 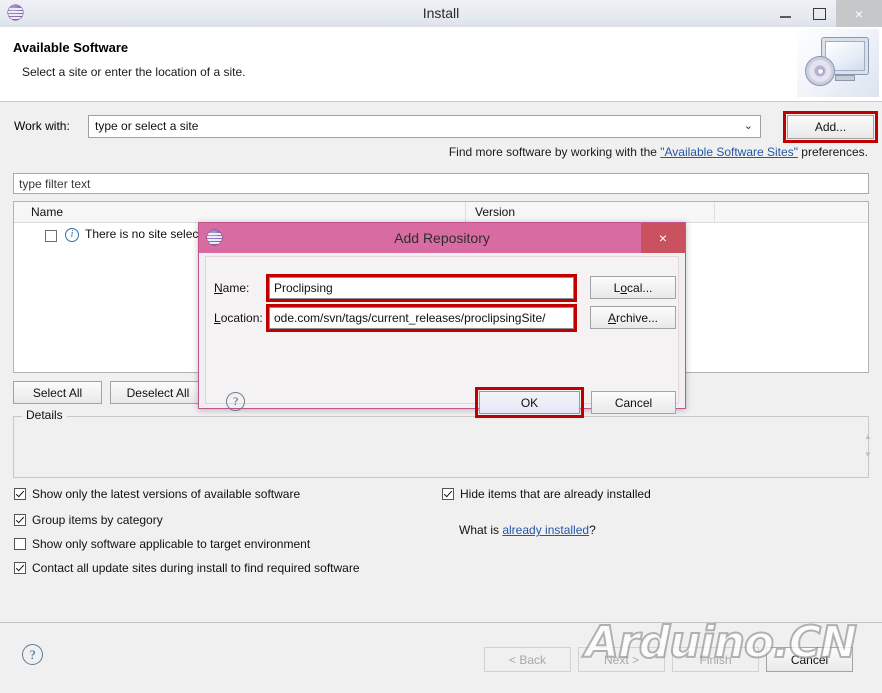 I want to click on dialog-close-button: ×, so click(x=663, y=238).